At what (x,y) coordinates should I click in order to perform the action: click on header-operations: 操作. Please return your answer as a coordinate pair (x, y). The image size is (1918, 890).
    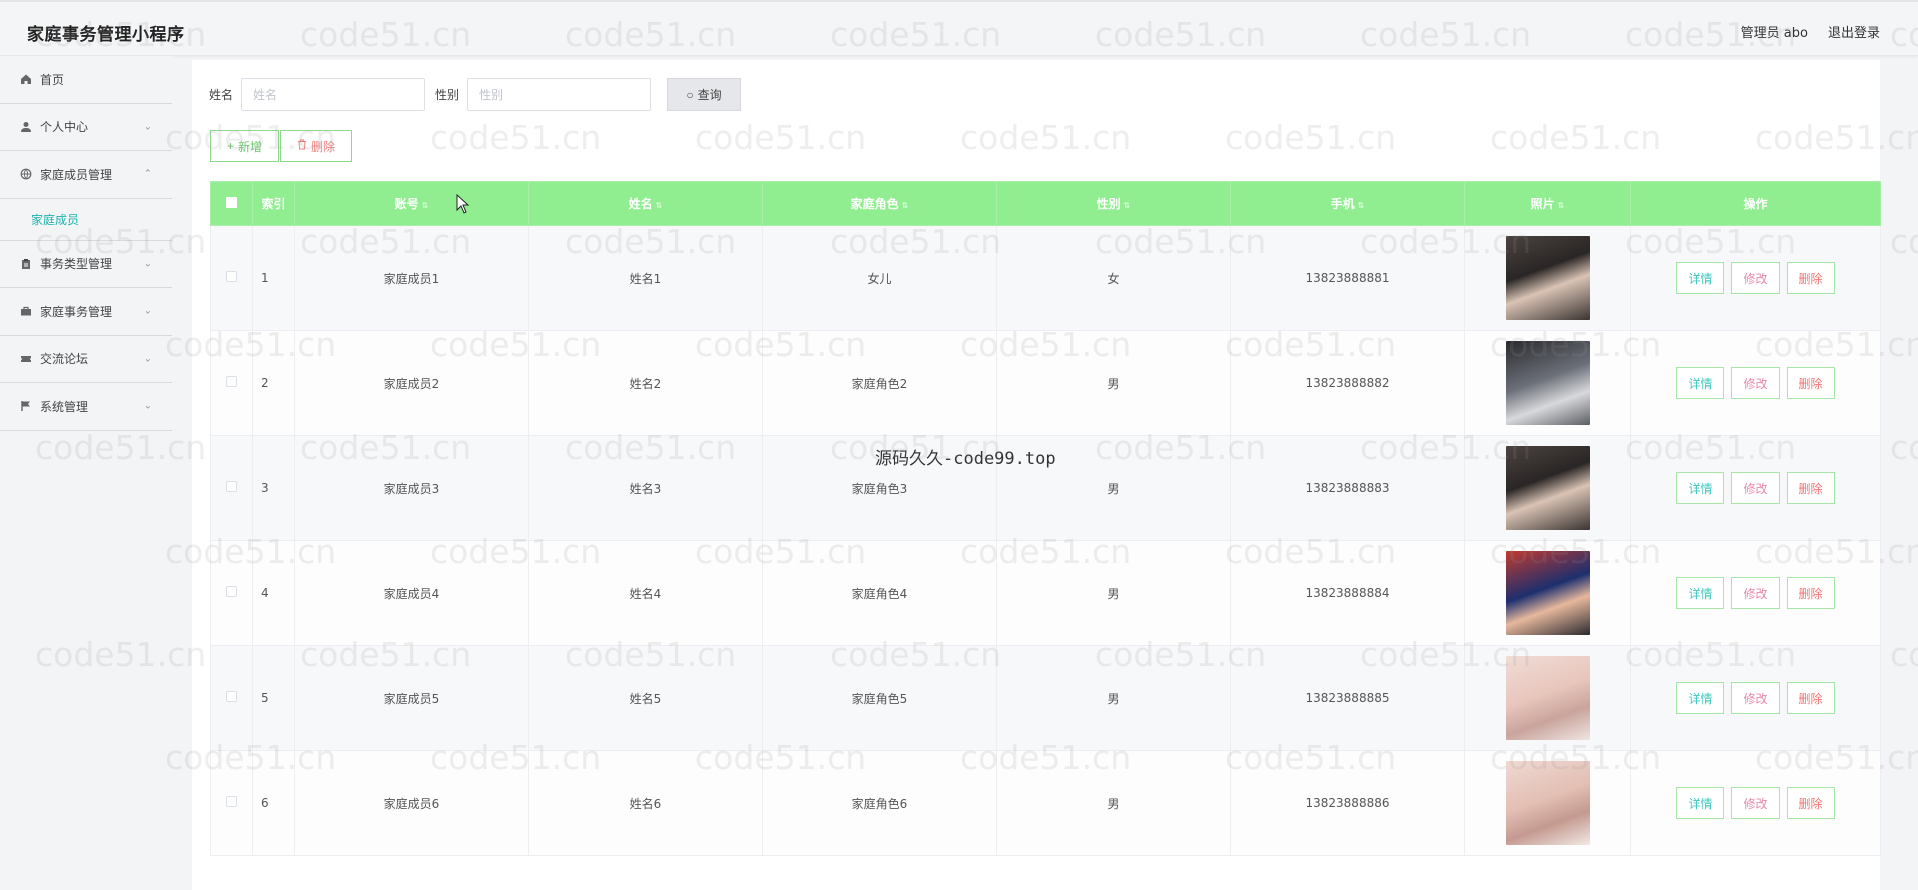
    Looking at the image, I should click on (1755, 203).